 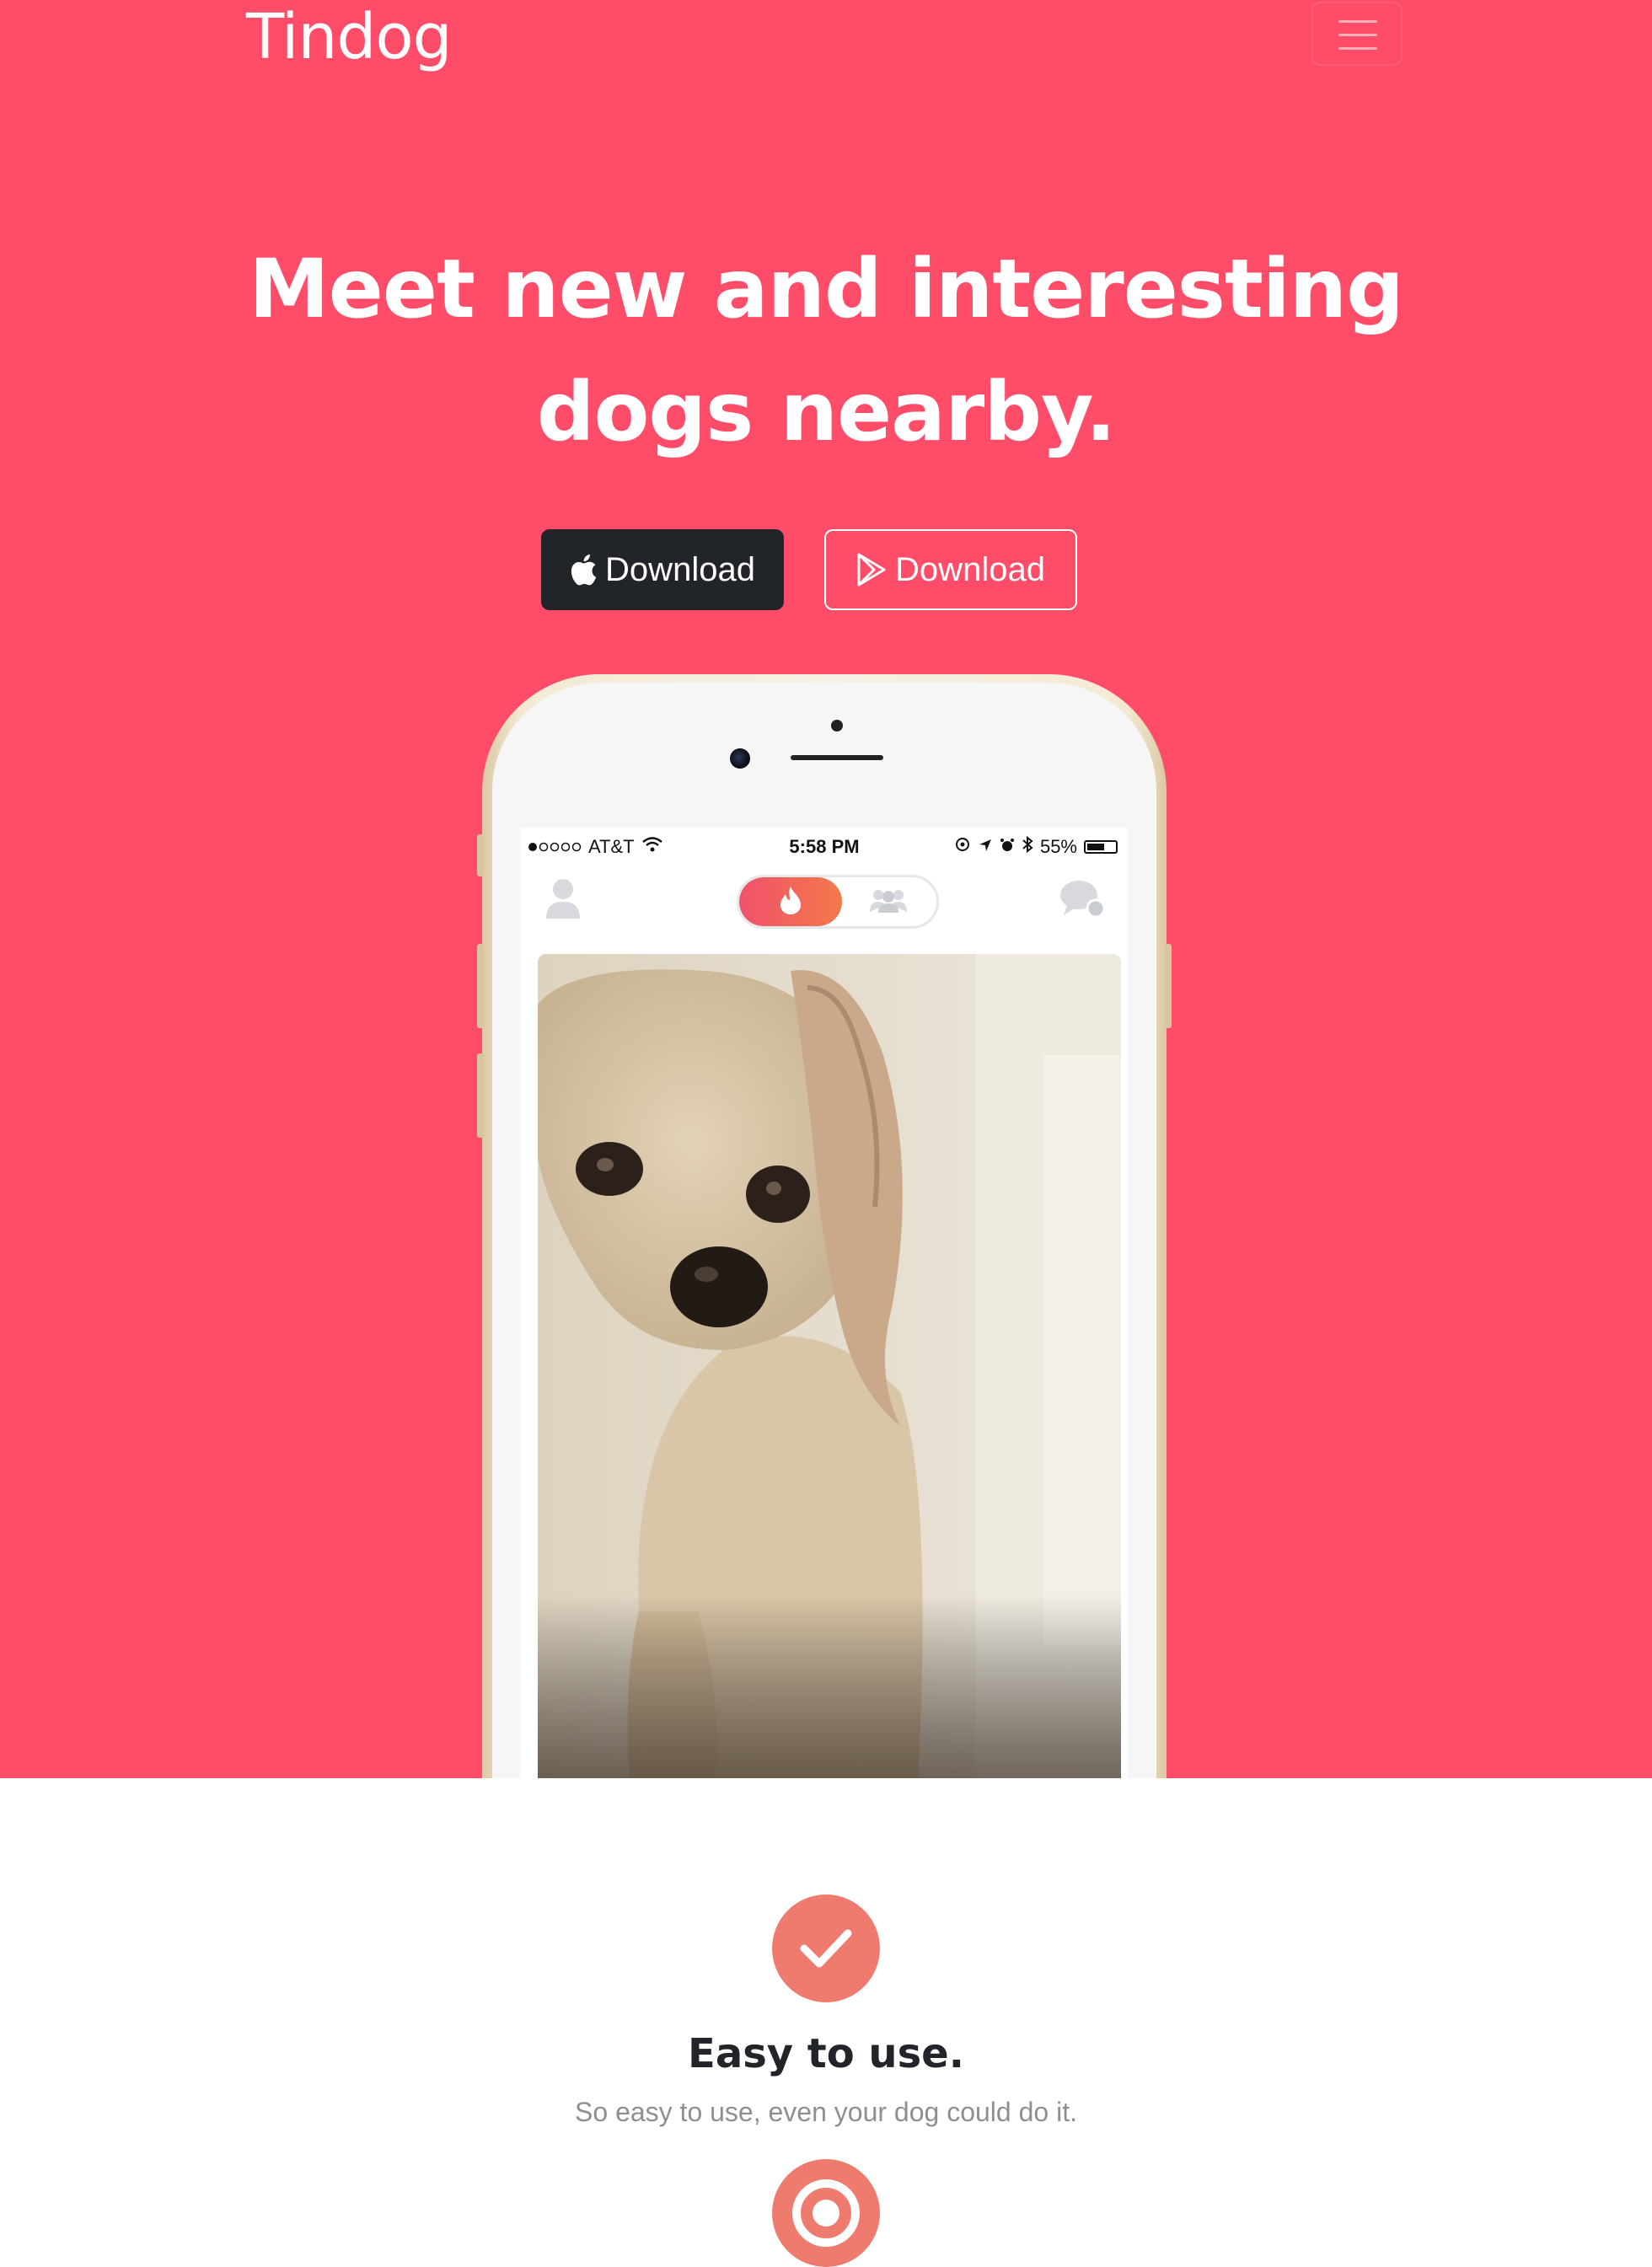 I want to click on app-top-bar, so click(x=824, y=904).